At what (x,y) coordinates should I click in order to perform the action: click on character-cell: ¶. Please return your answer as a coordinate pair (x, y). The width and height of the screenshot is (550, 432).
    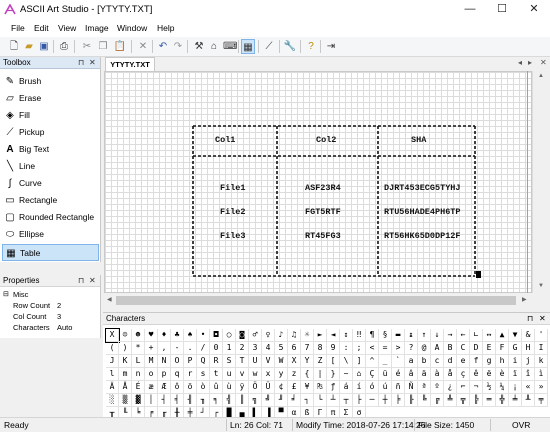
    Looking at the image, I should click on (372, 335).